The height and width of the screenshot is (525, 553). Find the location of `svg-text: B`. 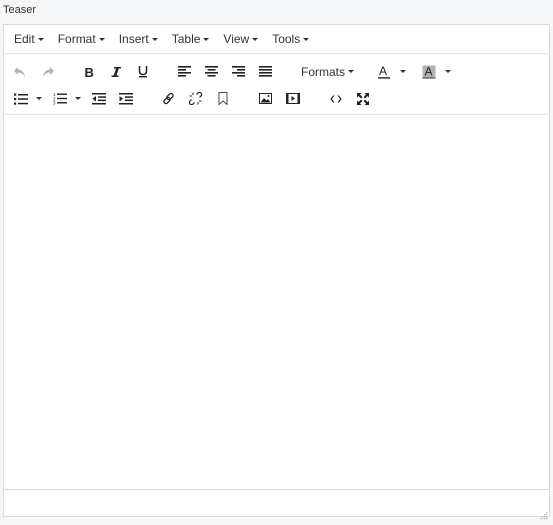

svg-text: B is located at coordinates (89, 72).